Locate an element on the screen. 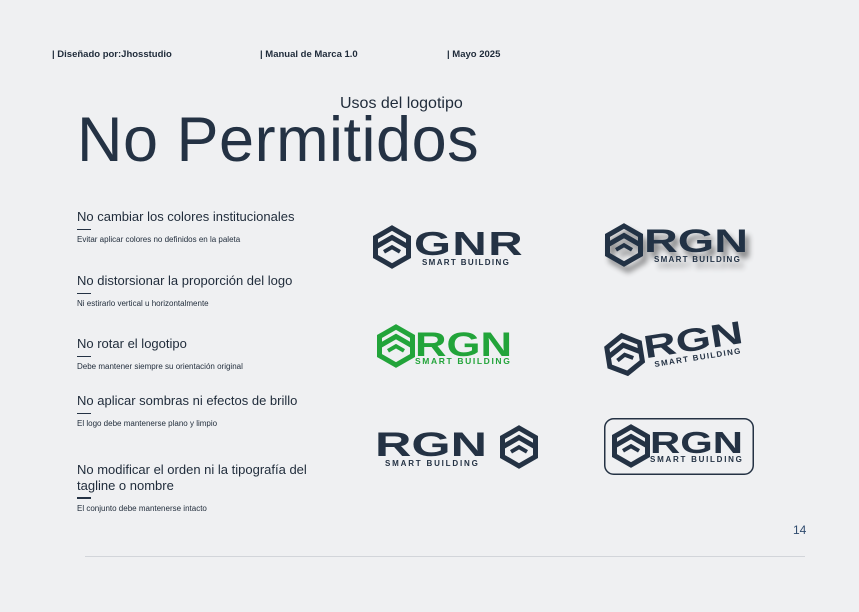 Image resolution: width=859 pixels, height=612 pixels. logo-shadow-effect: RGN SMART BUILDING is located at coordinates (684, 247).